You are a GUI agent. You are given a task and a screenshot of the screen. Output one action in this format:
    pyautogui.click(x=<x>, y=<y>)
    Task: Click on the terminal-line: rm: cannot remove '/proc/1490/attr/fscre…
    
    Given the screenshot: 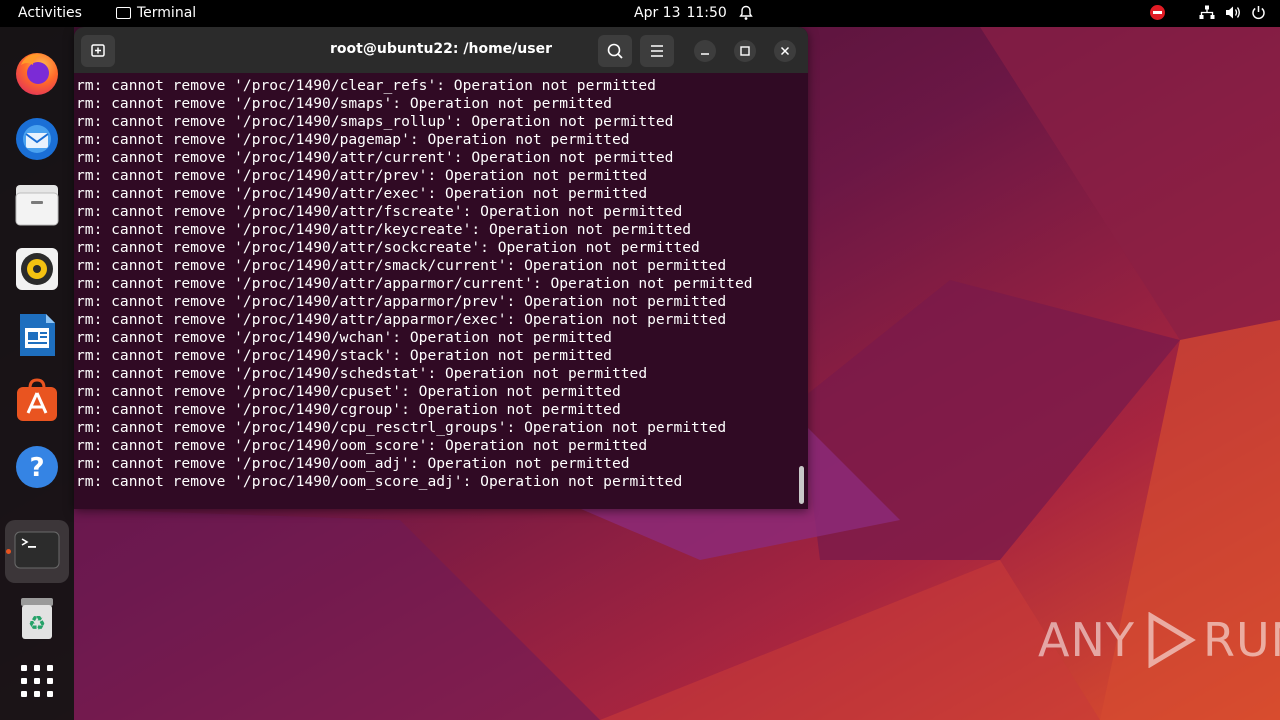 What is the action you would take?
    pyautogui.click(x=379, y=211)
    